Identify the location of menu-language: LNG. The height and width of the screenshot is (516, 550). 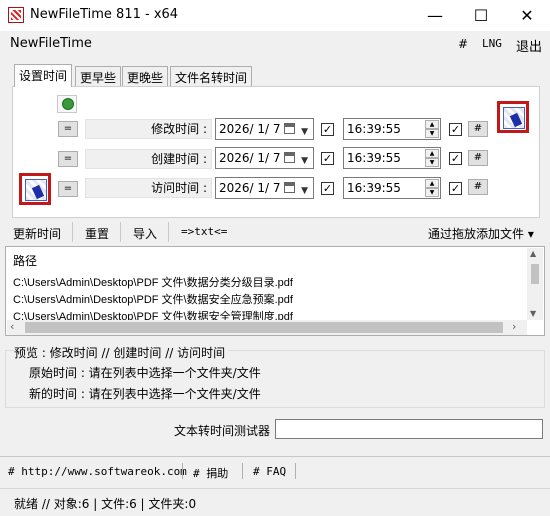
(492, 43).